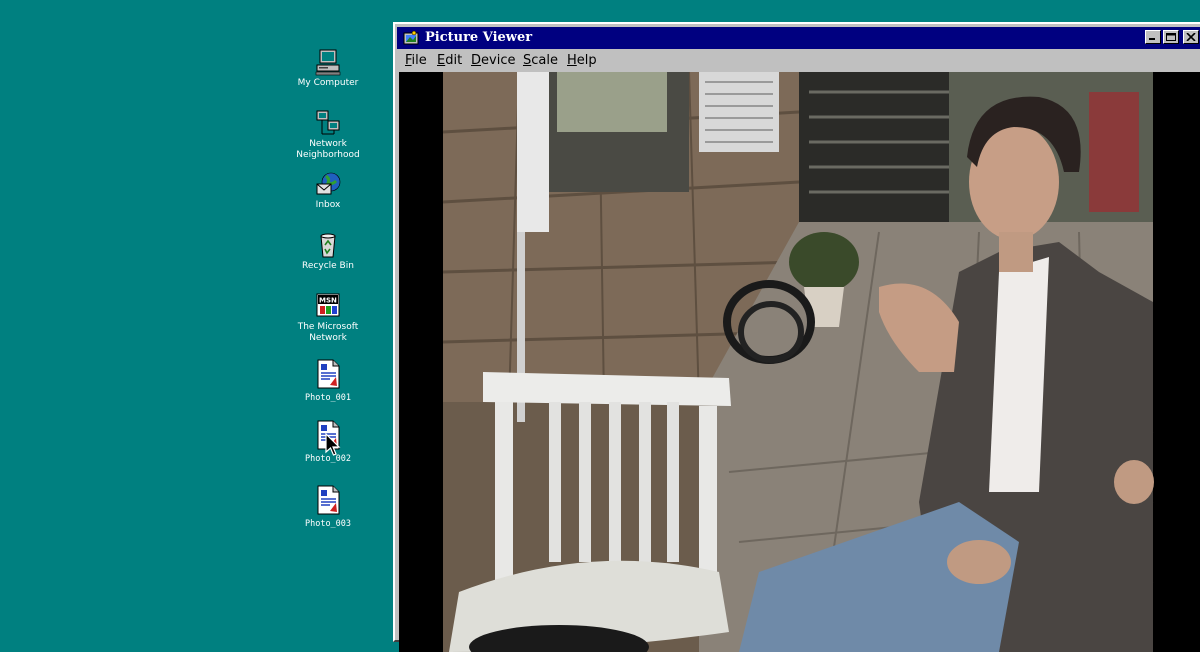 This screenshot has width=1200, height=652. I want to click on desktop-icon-photo-001: Photo_001, so click(328, 381).